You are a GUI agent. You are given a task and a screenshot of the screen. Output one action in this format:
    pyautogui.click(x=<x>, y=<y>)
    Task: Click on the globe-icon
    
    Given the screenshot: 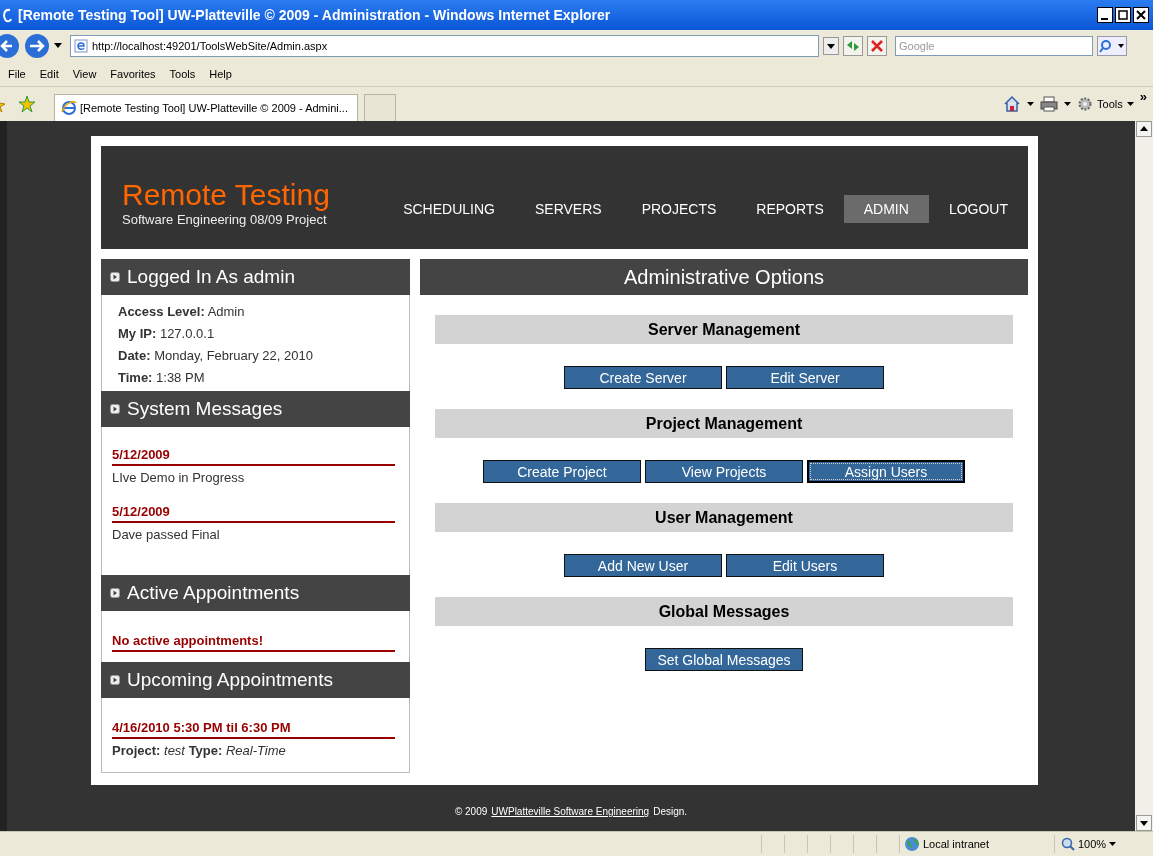 What is the action you would take?
    pyautogui.click(x=912, y=844)
    